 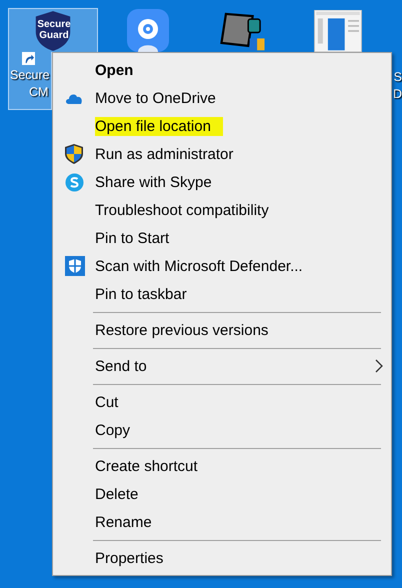 I want to click on icon-label: CM, so click(x=39, y=92).